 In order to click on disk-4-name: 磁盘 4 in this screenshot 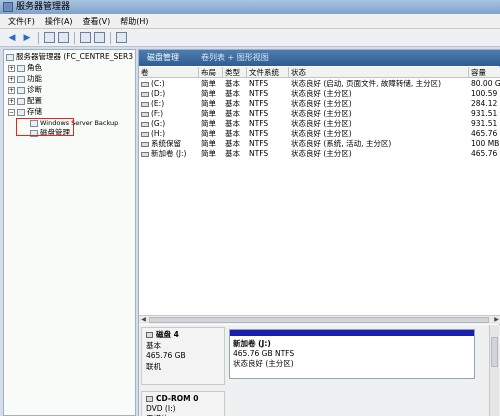, I will do `click(162, 335)`.